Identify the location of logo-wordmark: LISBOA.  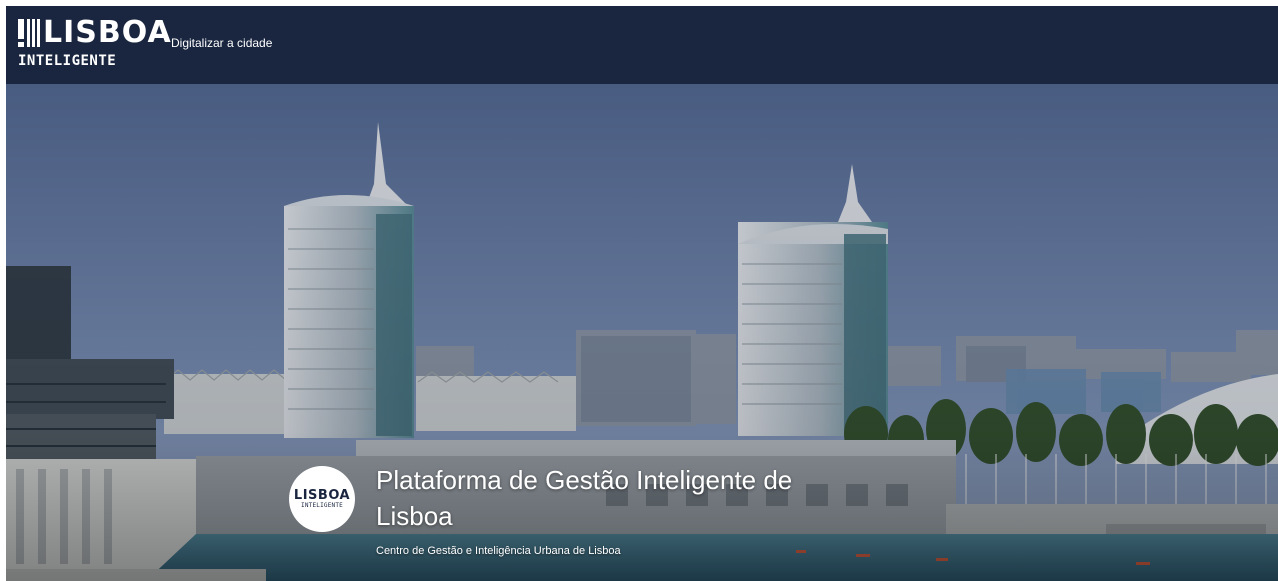
(94, 33).